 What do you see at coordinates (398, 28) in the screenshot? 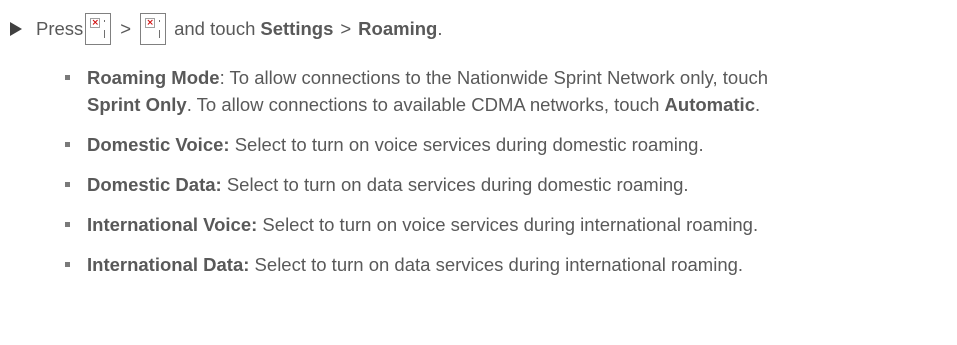
I see `roaming-term: Roaming` at bounding box center [398, 28].